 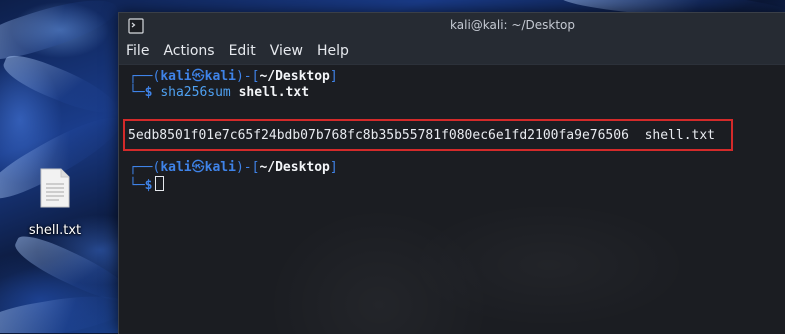 I want to click on desktop-file-shell-txt: shell.txt, so click(x=55, y=208).